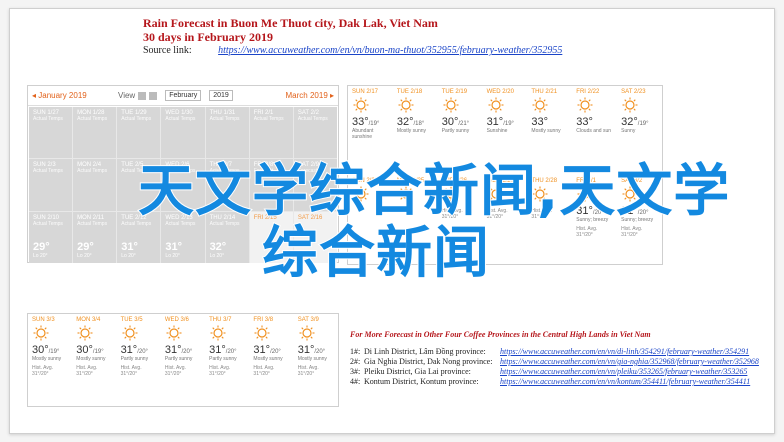 Image resolution: width=784 pixels, height=442 pixels. I want to click on calendar-day-cell: WED 2/13 Actual Temps 31° Lo 20°, so click(183, 237).